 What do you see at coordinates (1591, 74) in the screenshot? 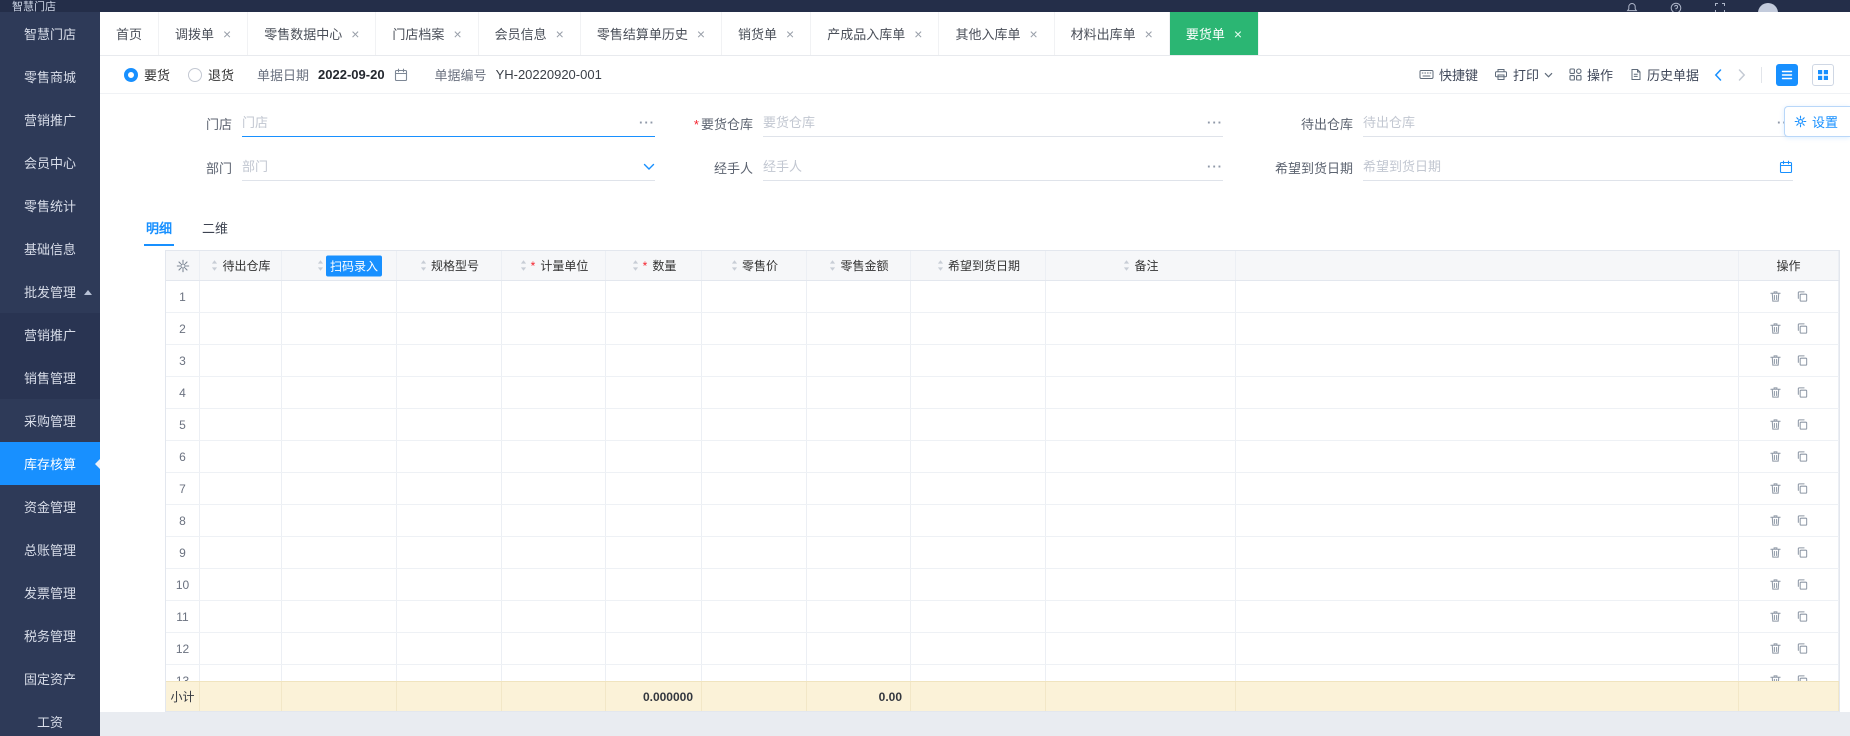
I see `toolbar-action-3: 操作` at bounding box center [1591, 74].